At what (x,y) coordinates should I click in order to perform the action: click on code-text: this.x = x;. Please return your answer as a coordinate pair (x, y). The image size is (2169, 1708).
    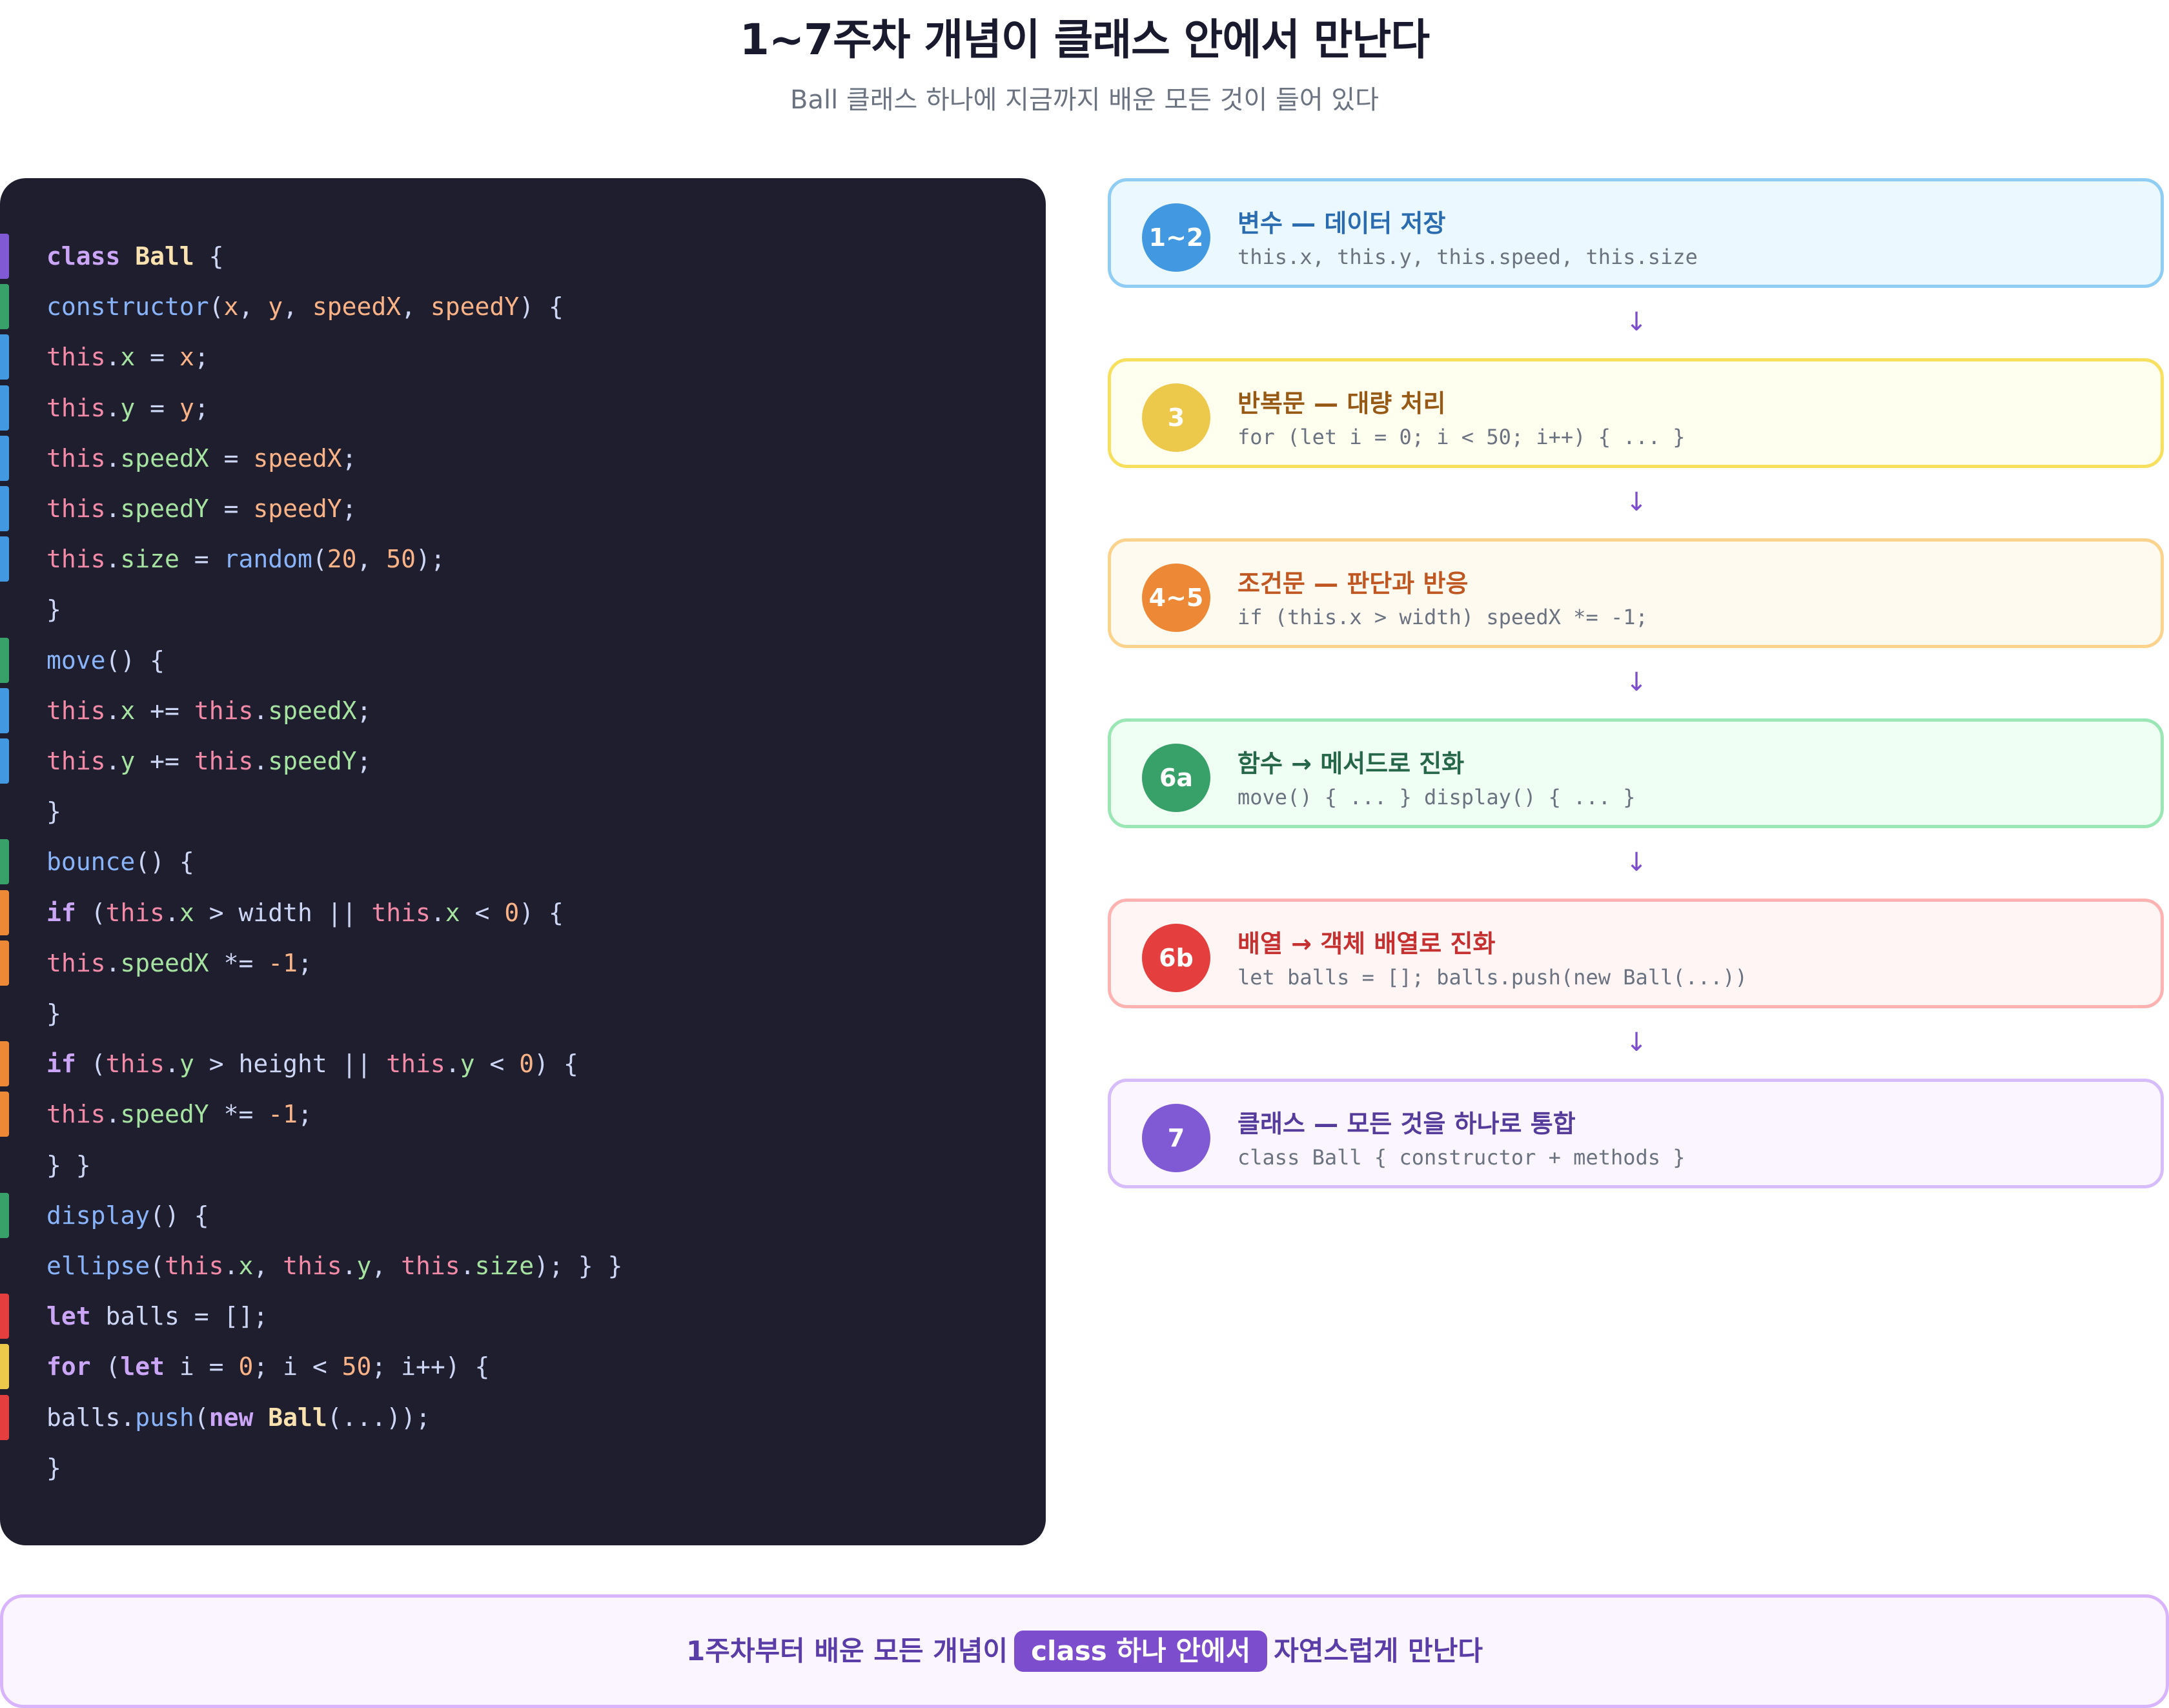
    Looking at the image, I should click on (128, 357).